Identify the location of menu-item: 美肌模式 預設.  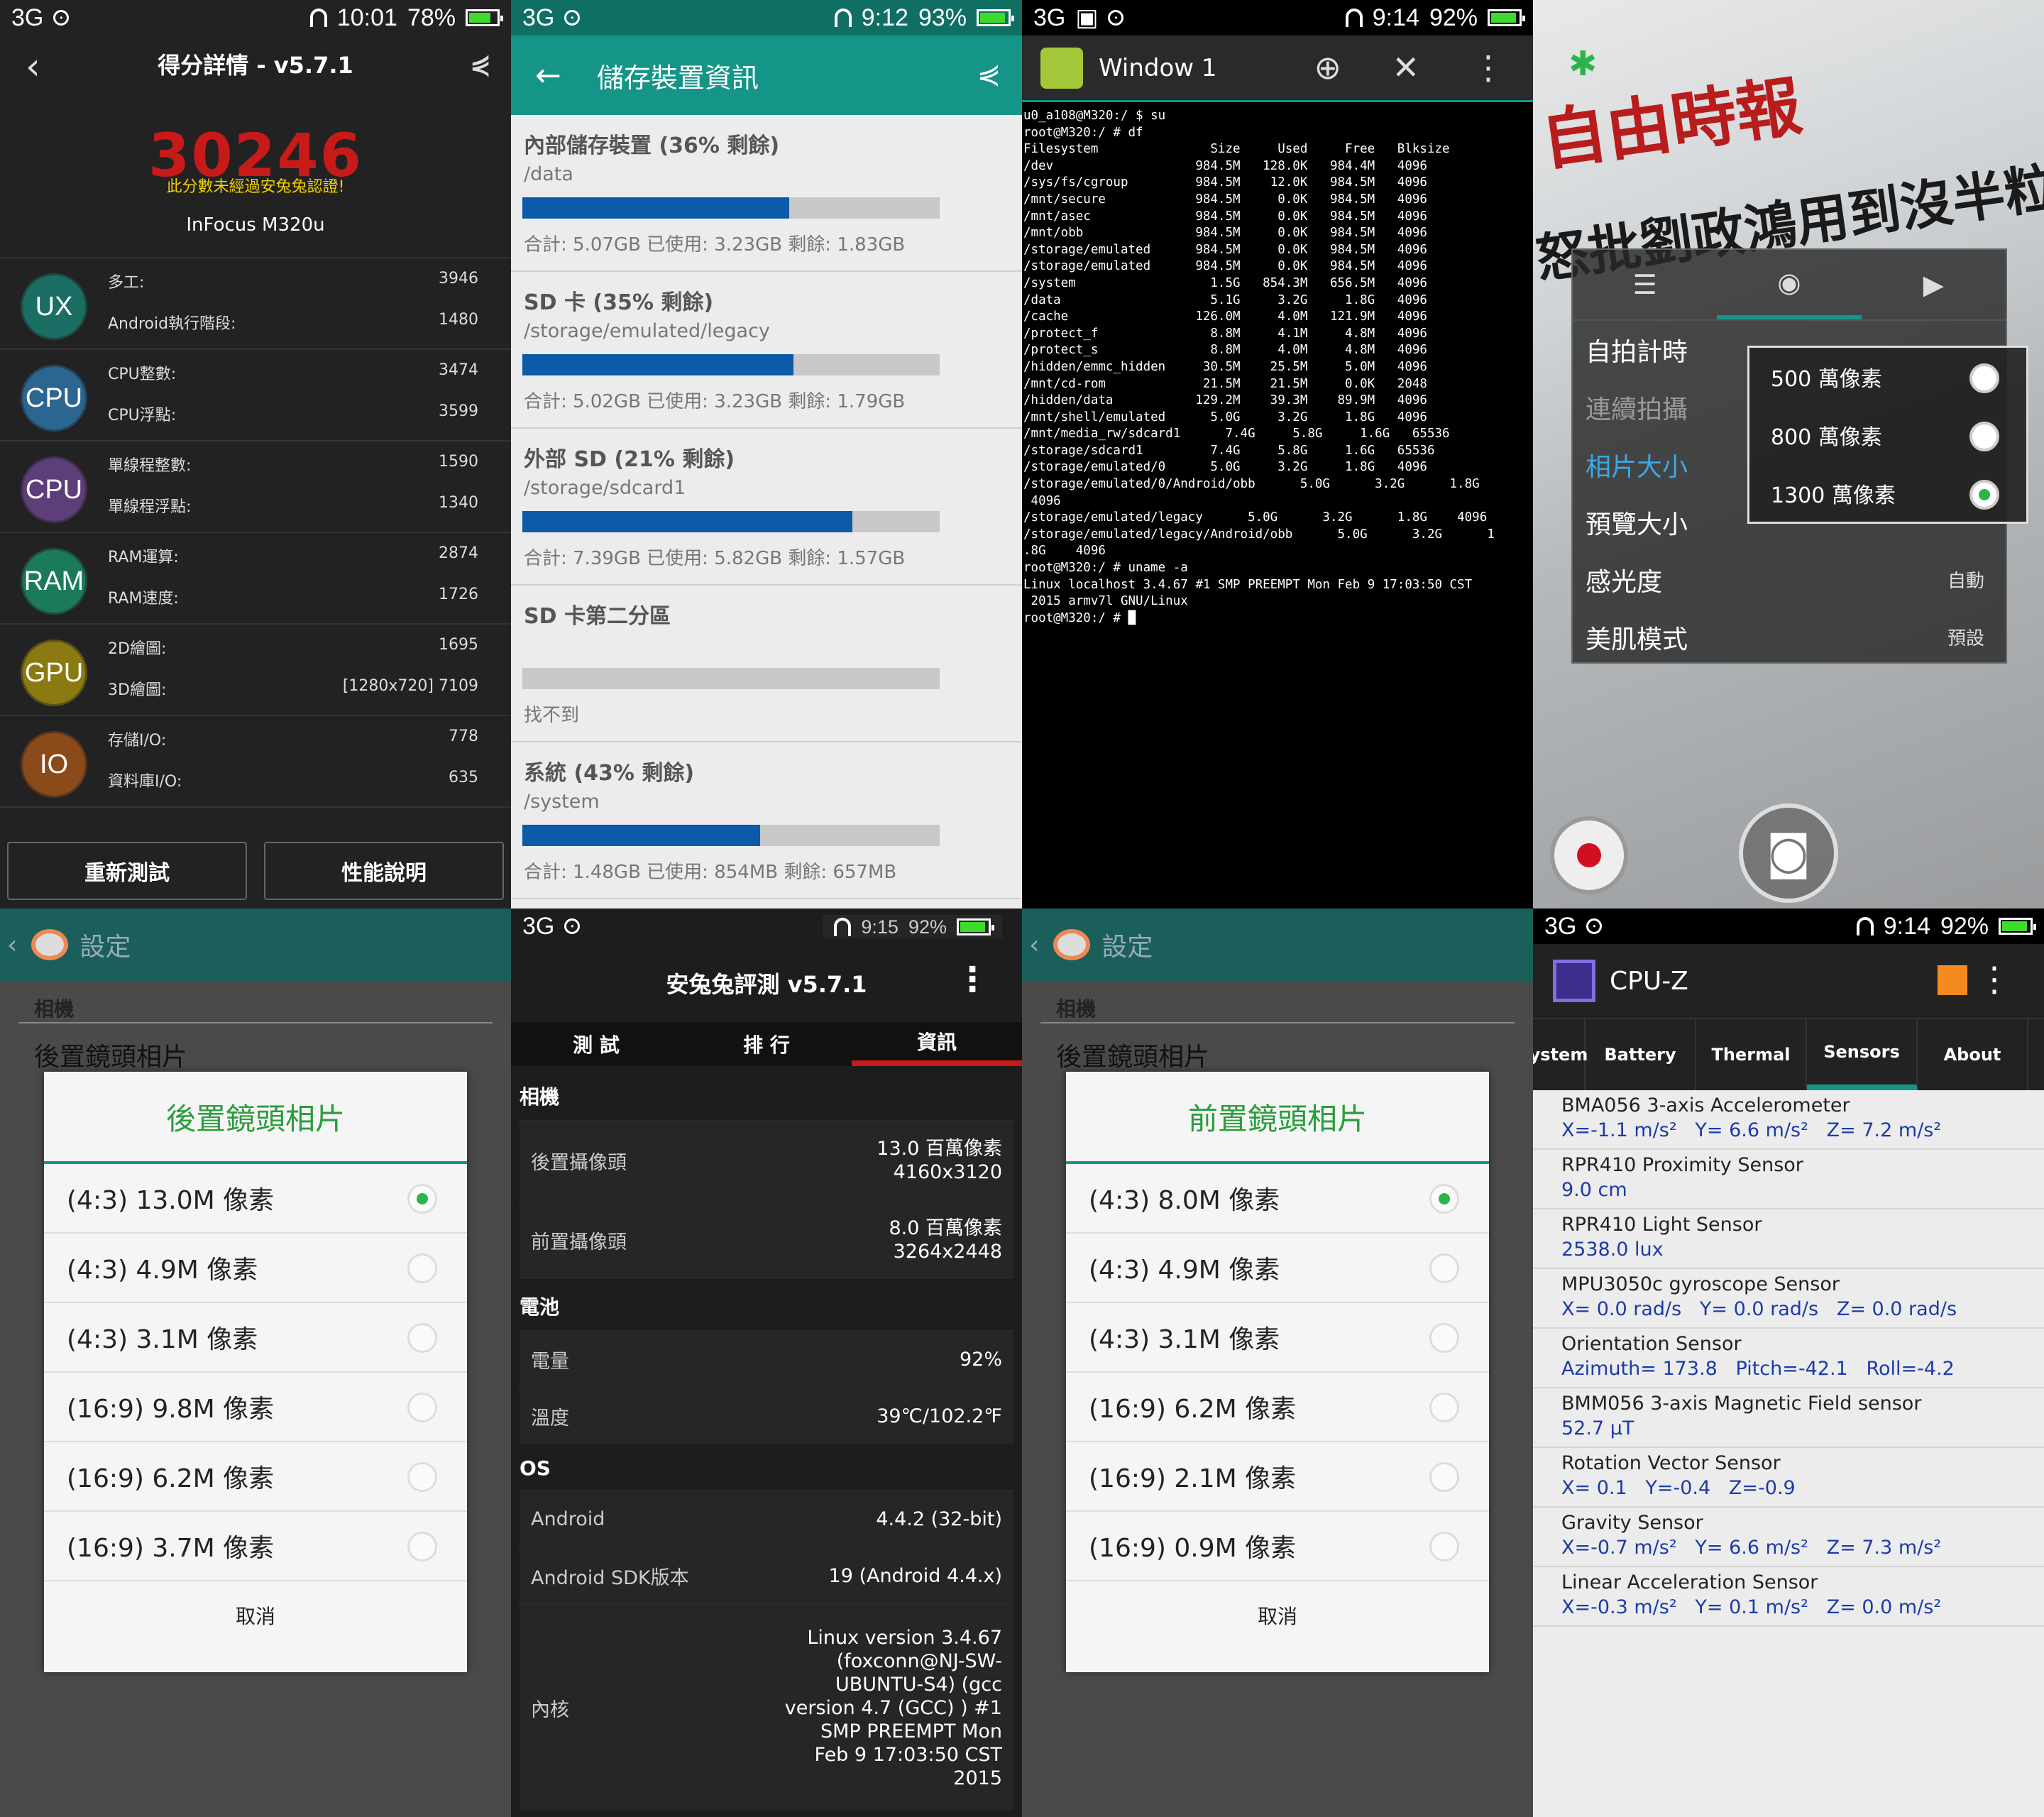
(1789, 637).